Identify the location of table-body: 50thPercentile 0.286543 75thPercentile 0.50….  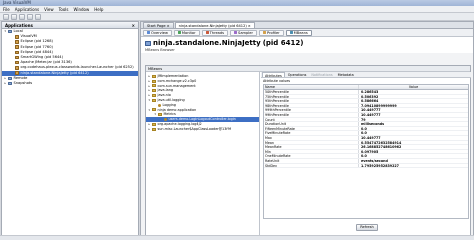
(366, 129).